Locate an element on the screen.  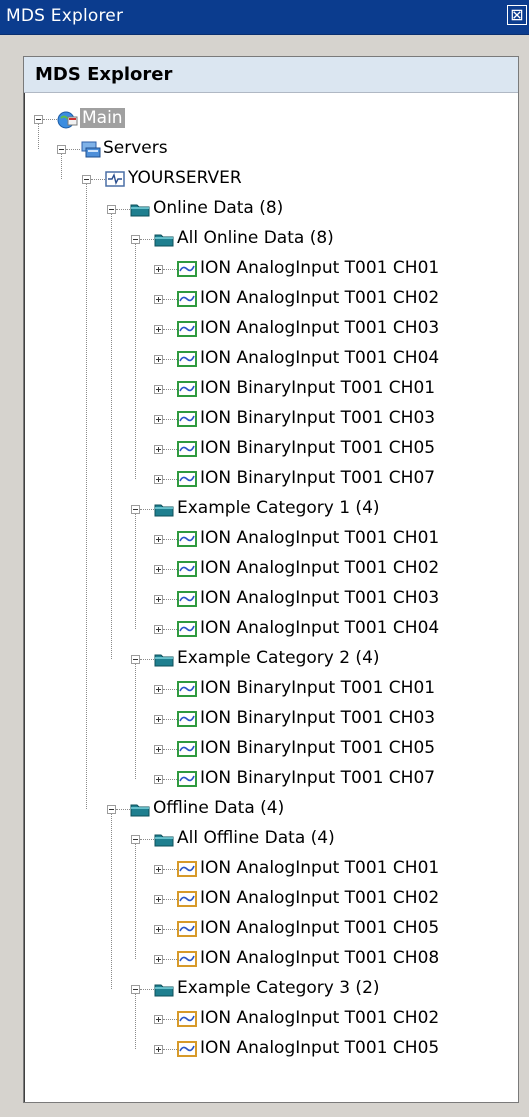
close-icon: ⊠ is located at coordinates (517, 15).